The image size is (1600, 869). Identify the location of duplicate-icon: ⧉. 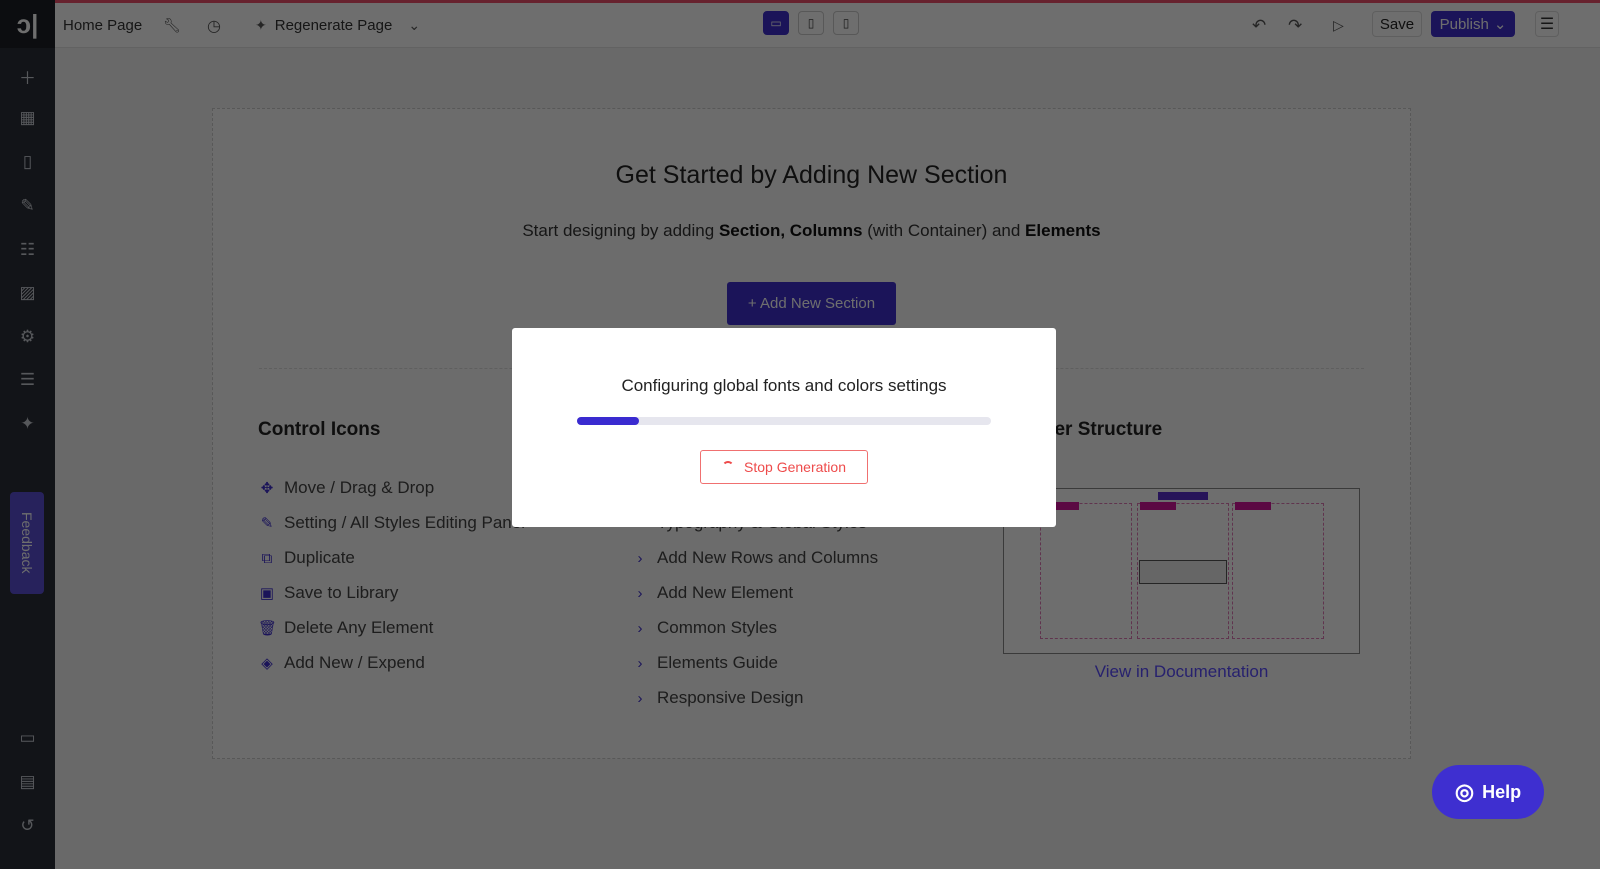
(267, 558).